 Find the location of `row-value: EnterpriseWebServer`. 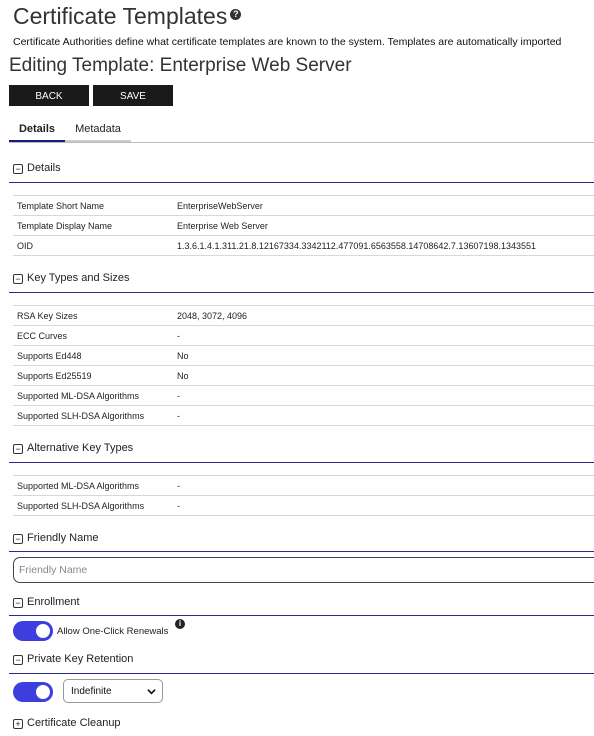

row-value: EnterpriseWebServer is located at coordinates (383, 205).